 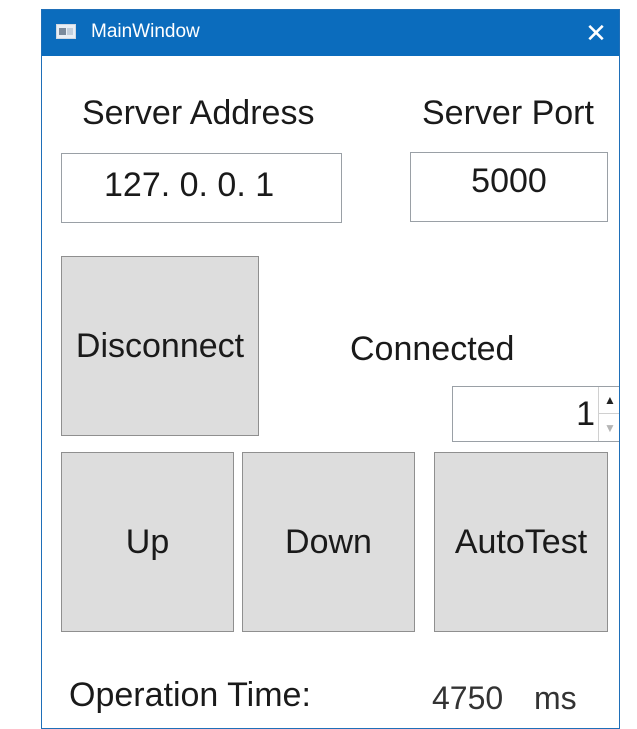 I want to click on disconnect-button: Disconnect, so click(x=160, y=346).